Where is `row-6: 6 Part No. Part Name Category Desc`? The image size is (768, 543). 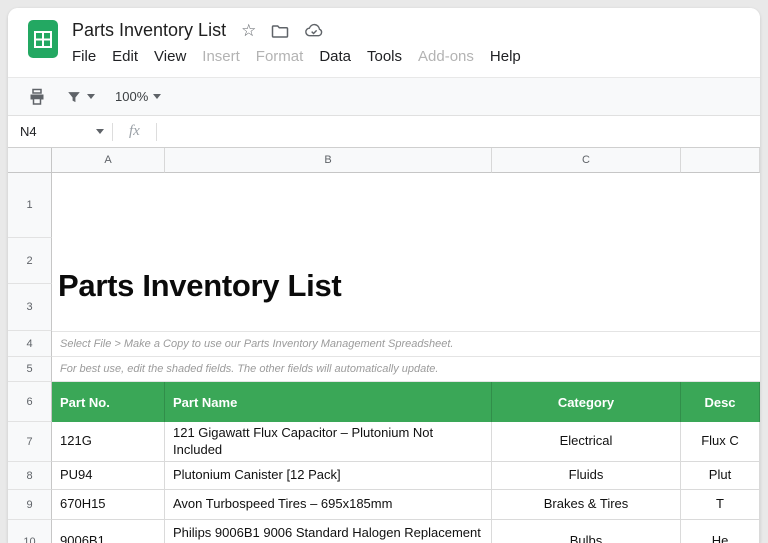 row-6: 6 Part No. Part Name Category Desc is located at coordinates (384, 402).